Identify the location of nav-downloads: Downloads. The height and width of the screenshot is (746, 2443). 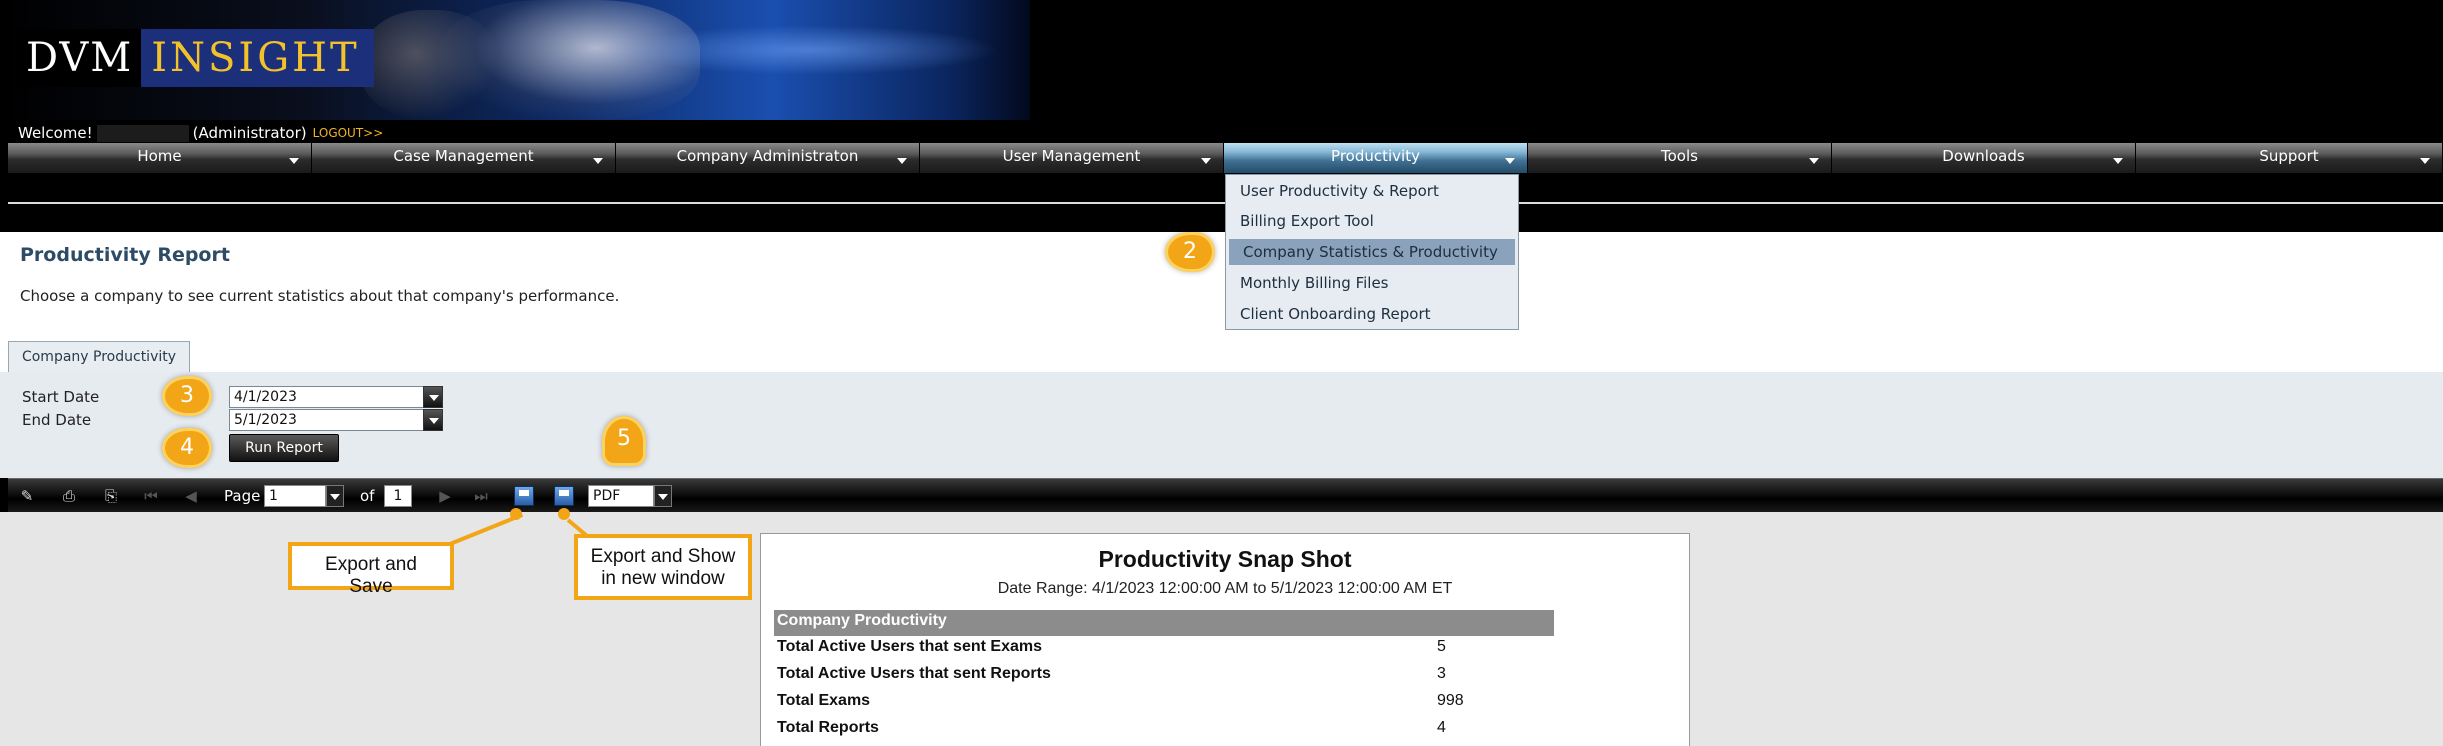
(1984, 158).